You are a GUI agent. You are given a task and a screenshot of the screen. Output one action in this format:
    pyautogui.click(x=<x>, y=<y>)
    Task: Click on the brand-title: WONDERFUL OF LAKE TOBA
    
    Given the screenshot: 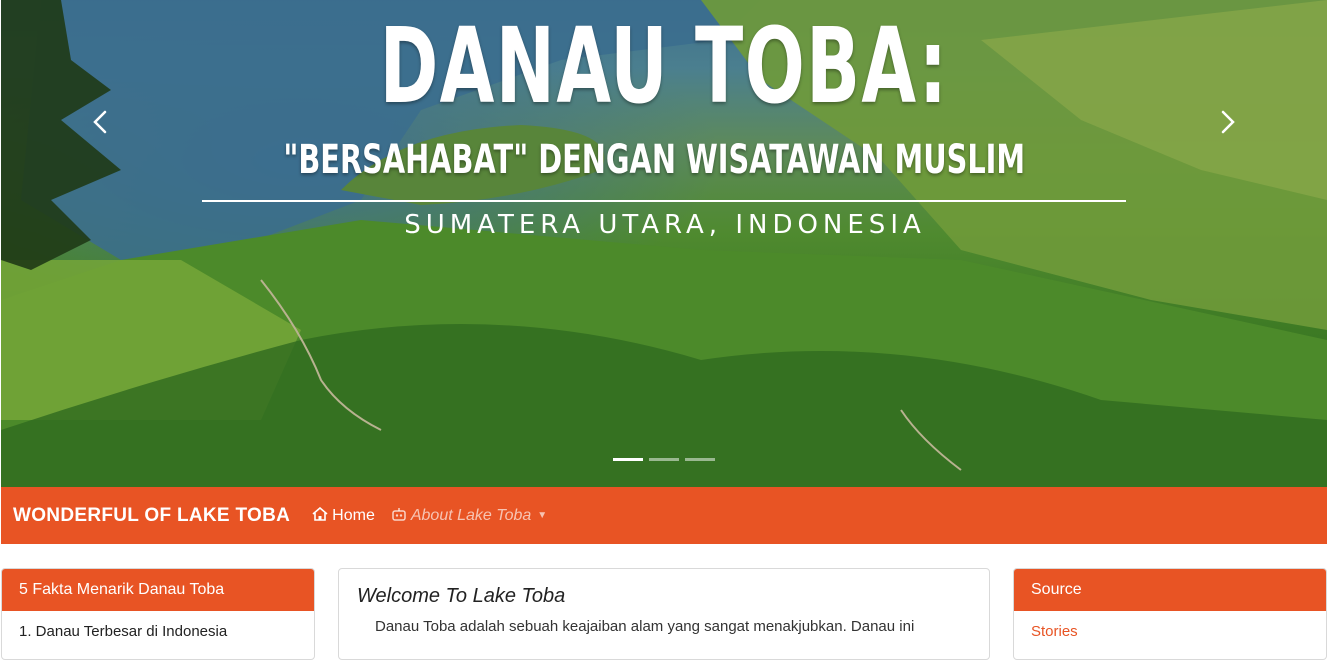 What is the action you would take?
    pyautogui.click(x=151, y=516)
    